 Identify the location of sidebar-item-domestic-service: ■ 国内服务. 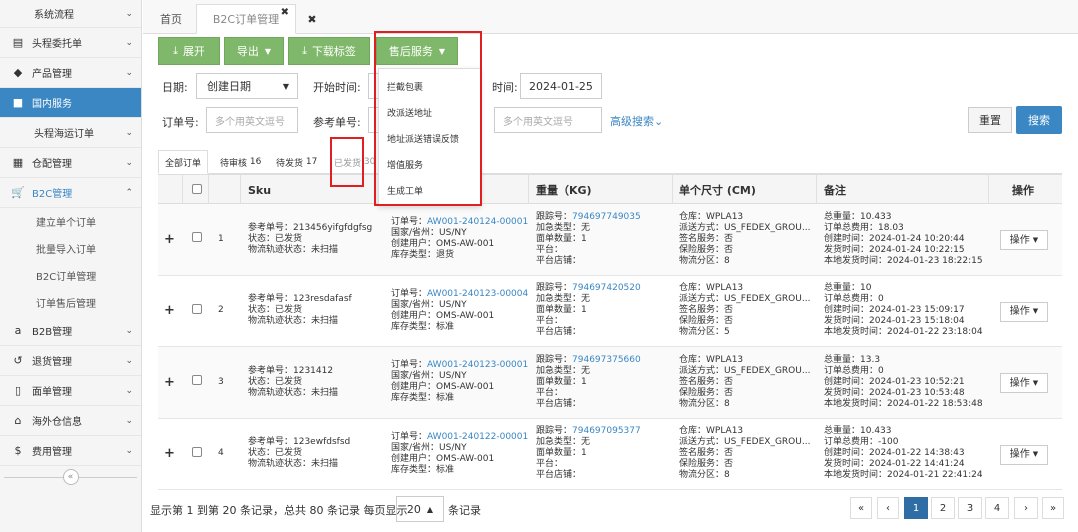
(70, 103).